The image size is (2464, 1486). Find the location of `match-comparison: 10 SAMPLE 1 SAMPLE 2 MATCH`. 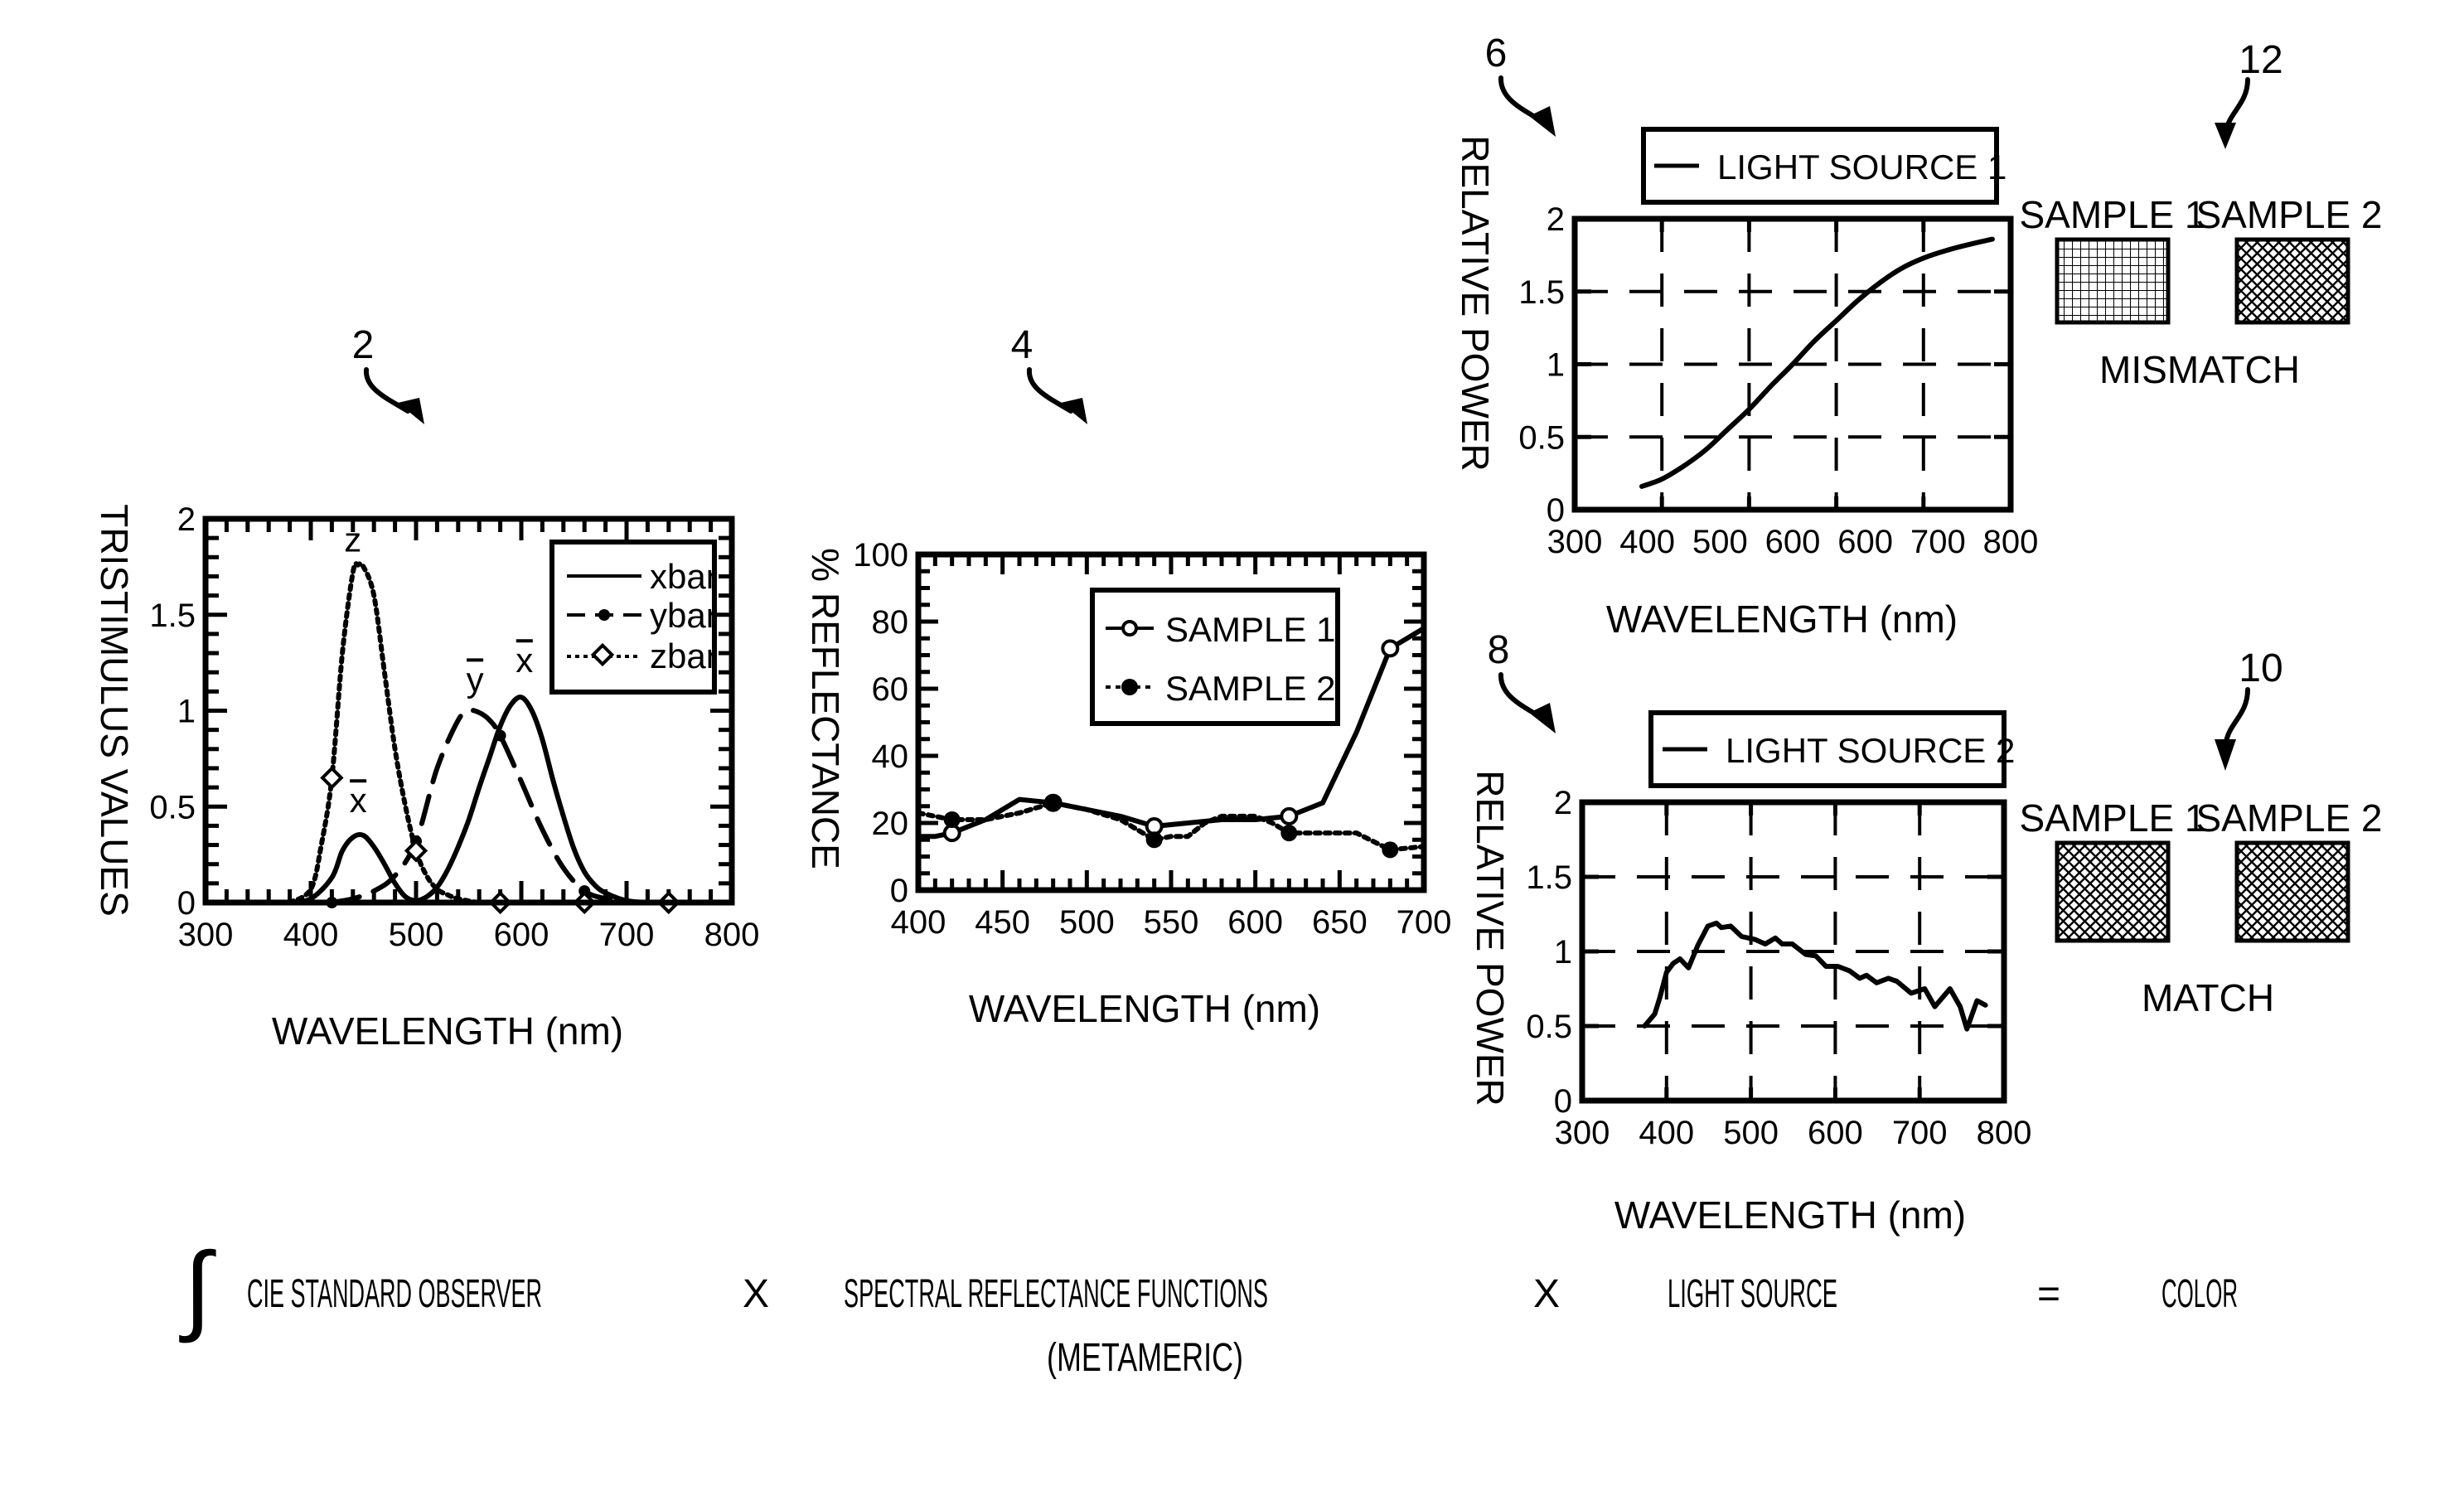

match-comparison: 10 SAMPLE 1 SAMPLE 2 MATCH is located at coordinates (2201, 832).